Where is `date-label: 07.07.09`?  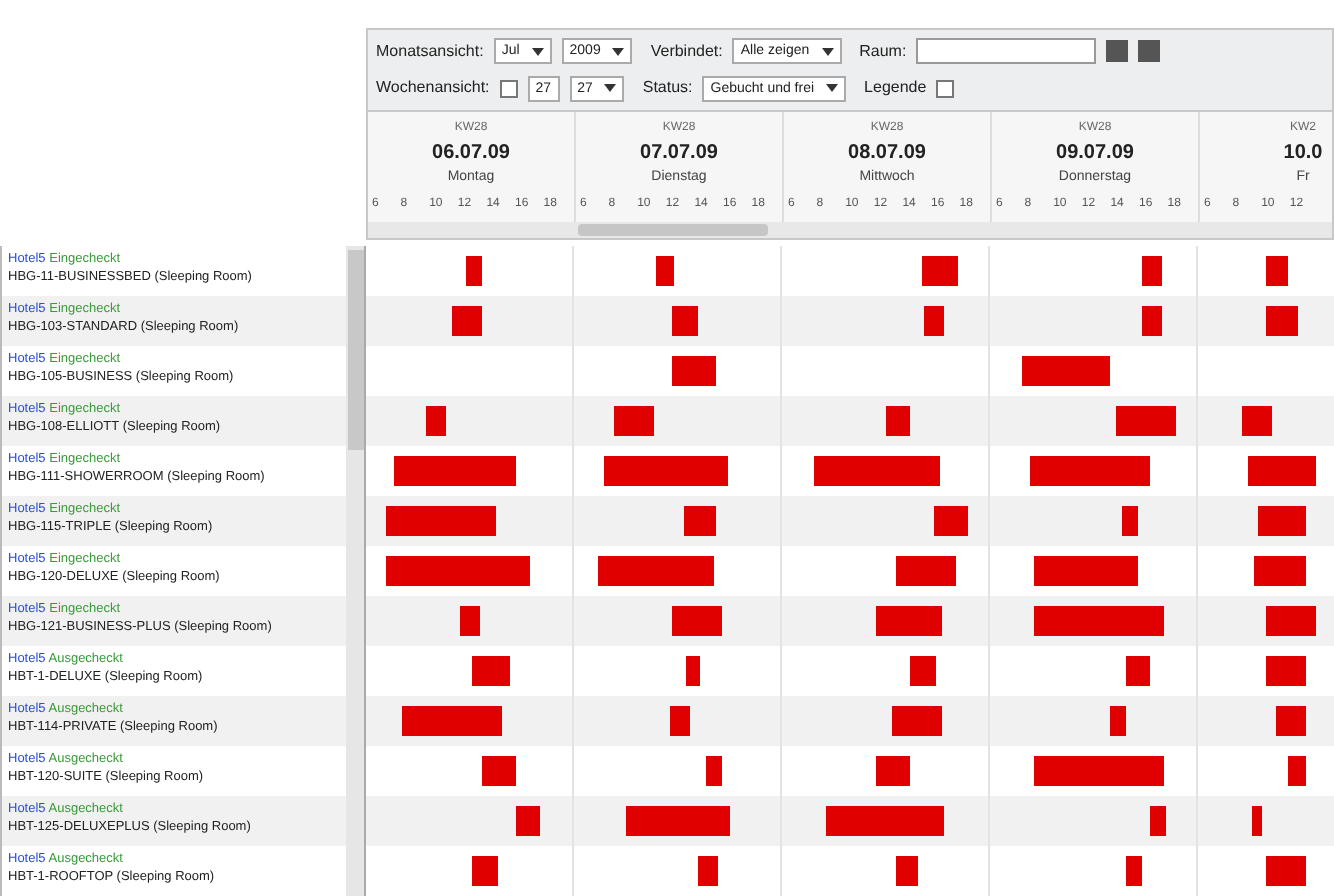 date-label: 07.07.09 is located at coordinates (679, 154).